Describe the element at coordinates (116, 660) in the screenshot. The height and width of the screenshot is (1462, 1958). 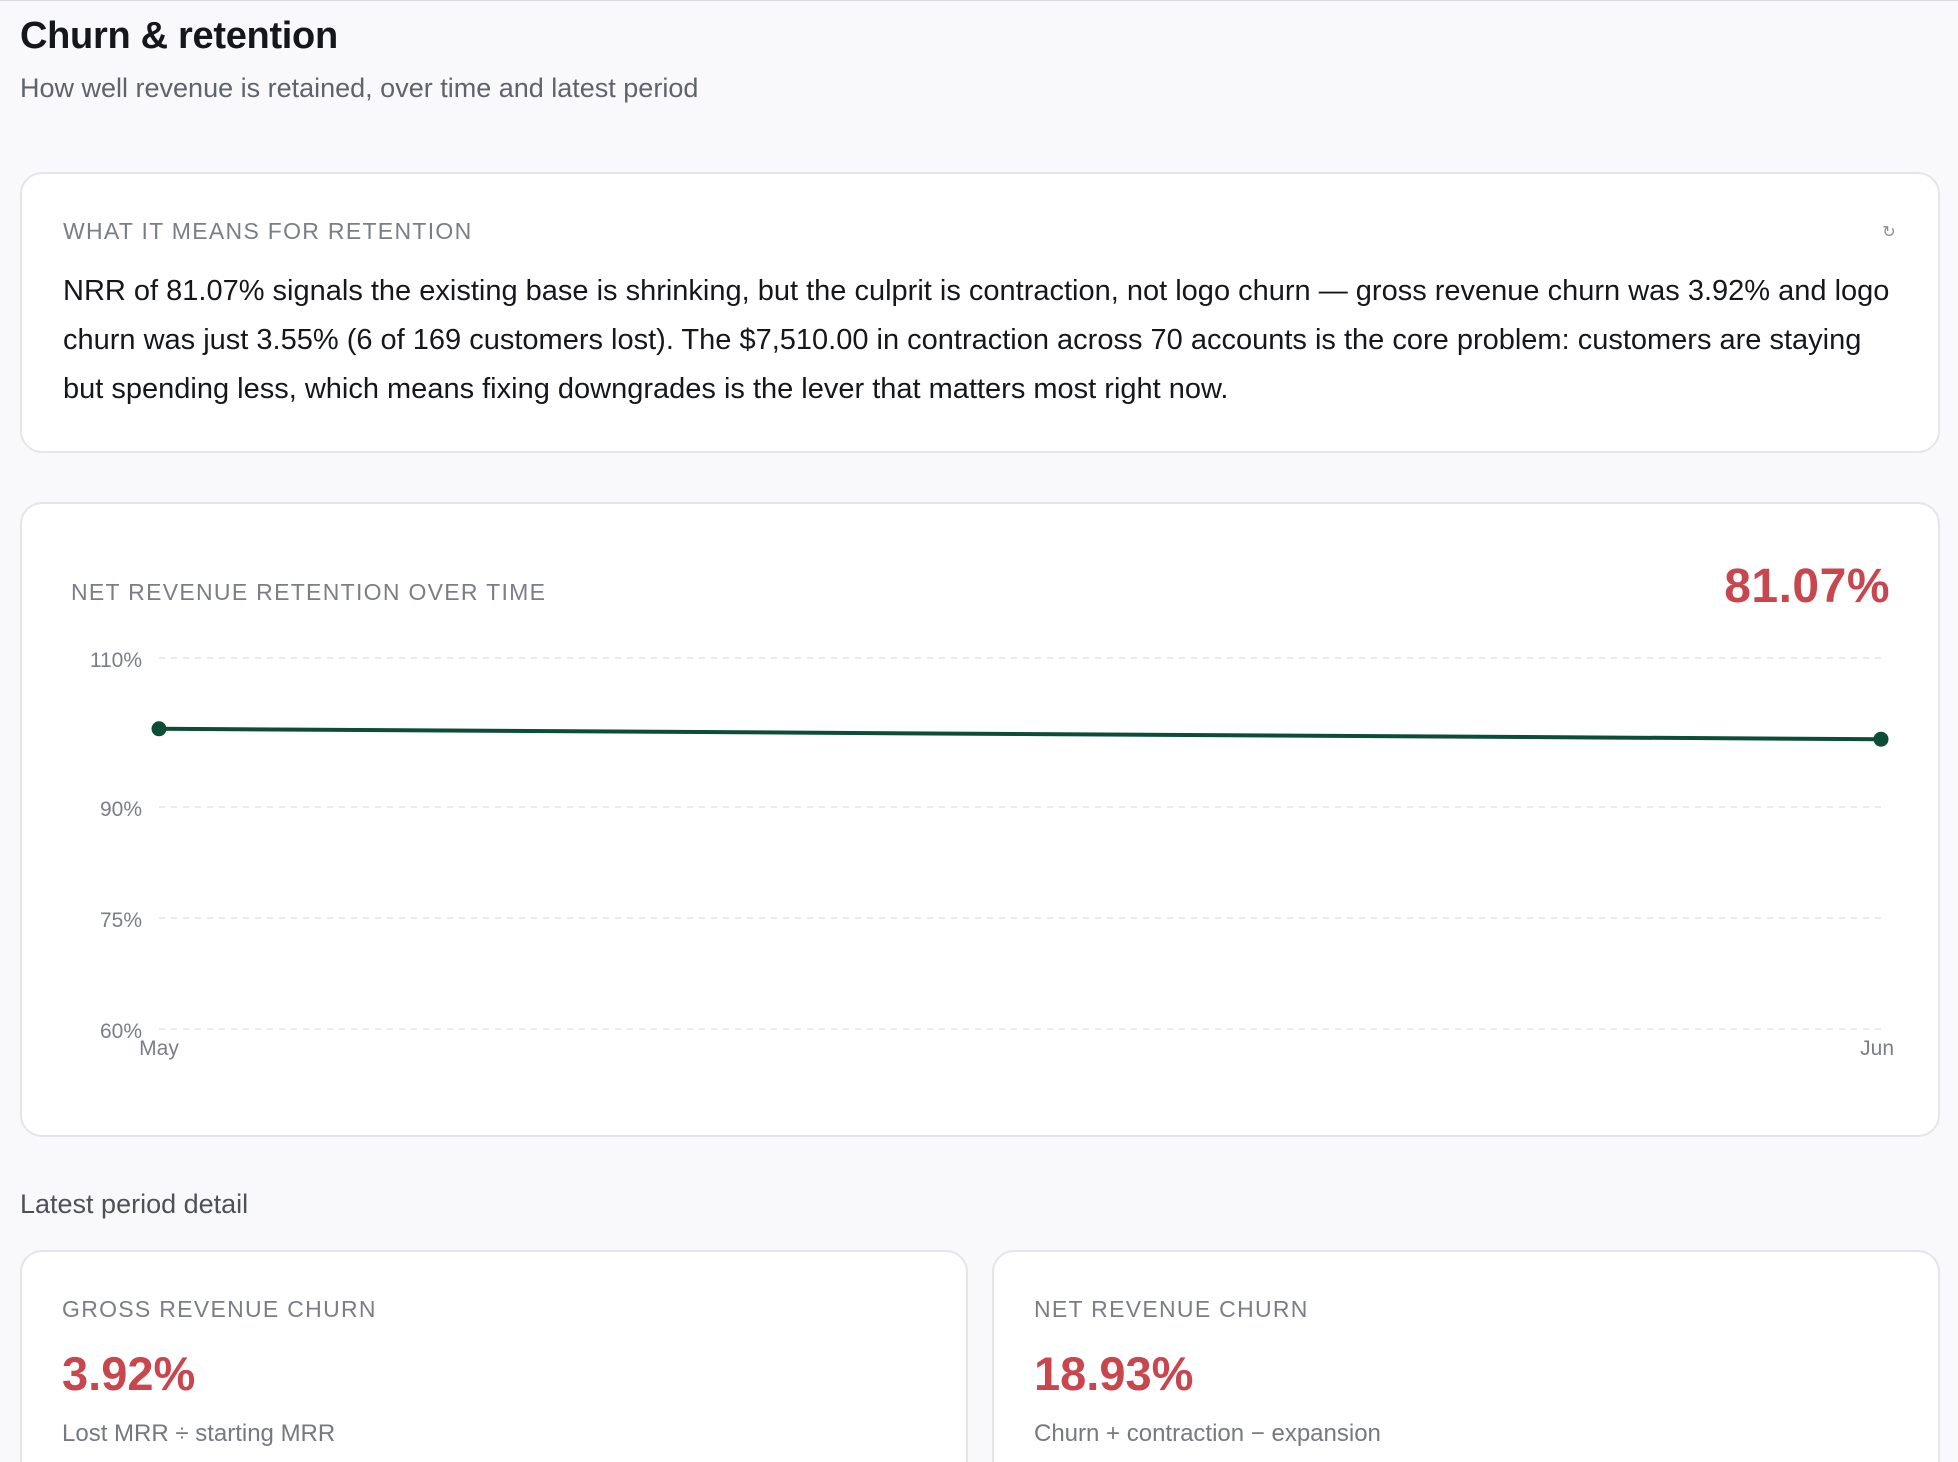
I see `y-tick-label: 110%` at that location.